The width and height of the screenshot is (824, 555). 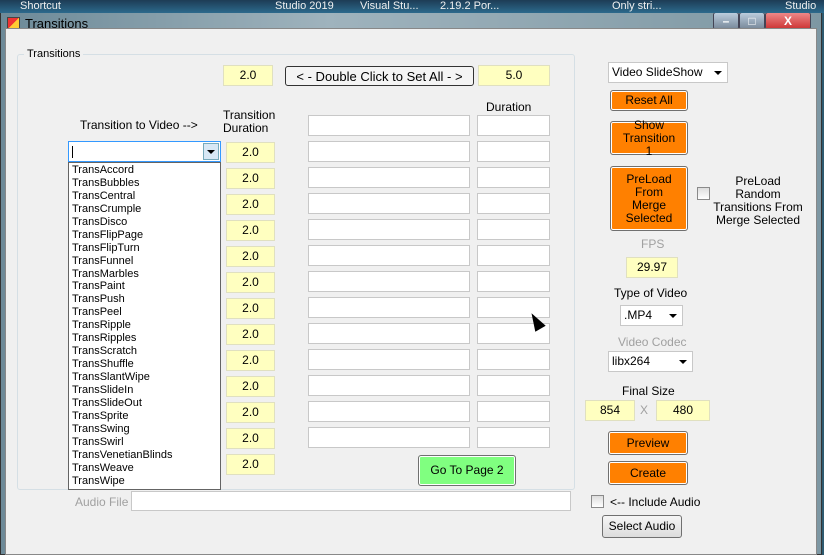 I want to click on dropdown-item: TransShuffle, so click(x=144, y=364).